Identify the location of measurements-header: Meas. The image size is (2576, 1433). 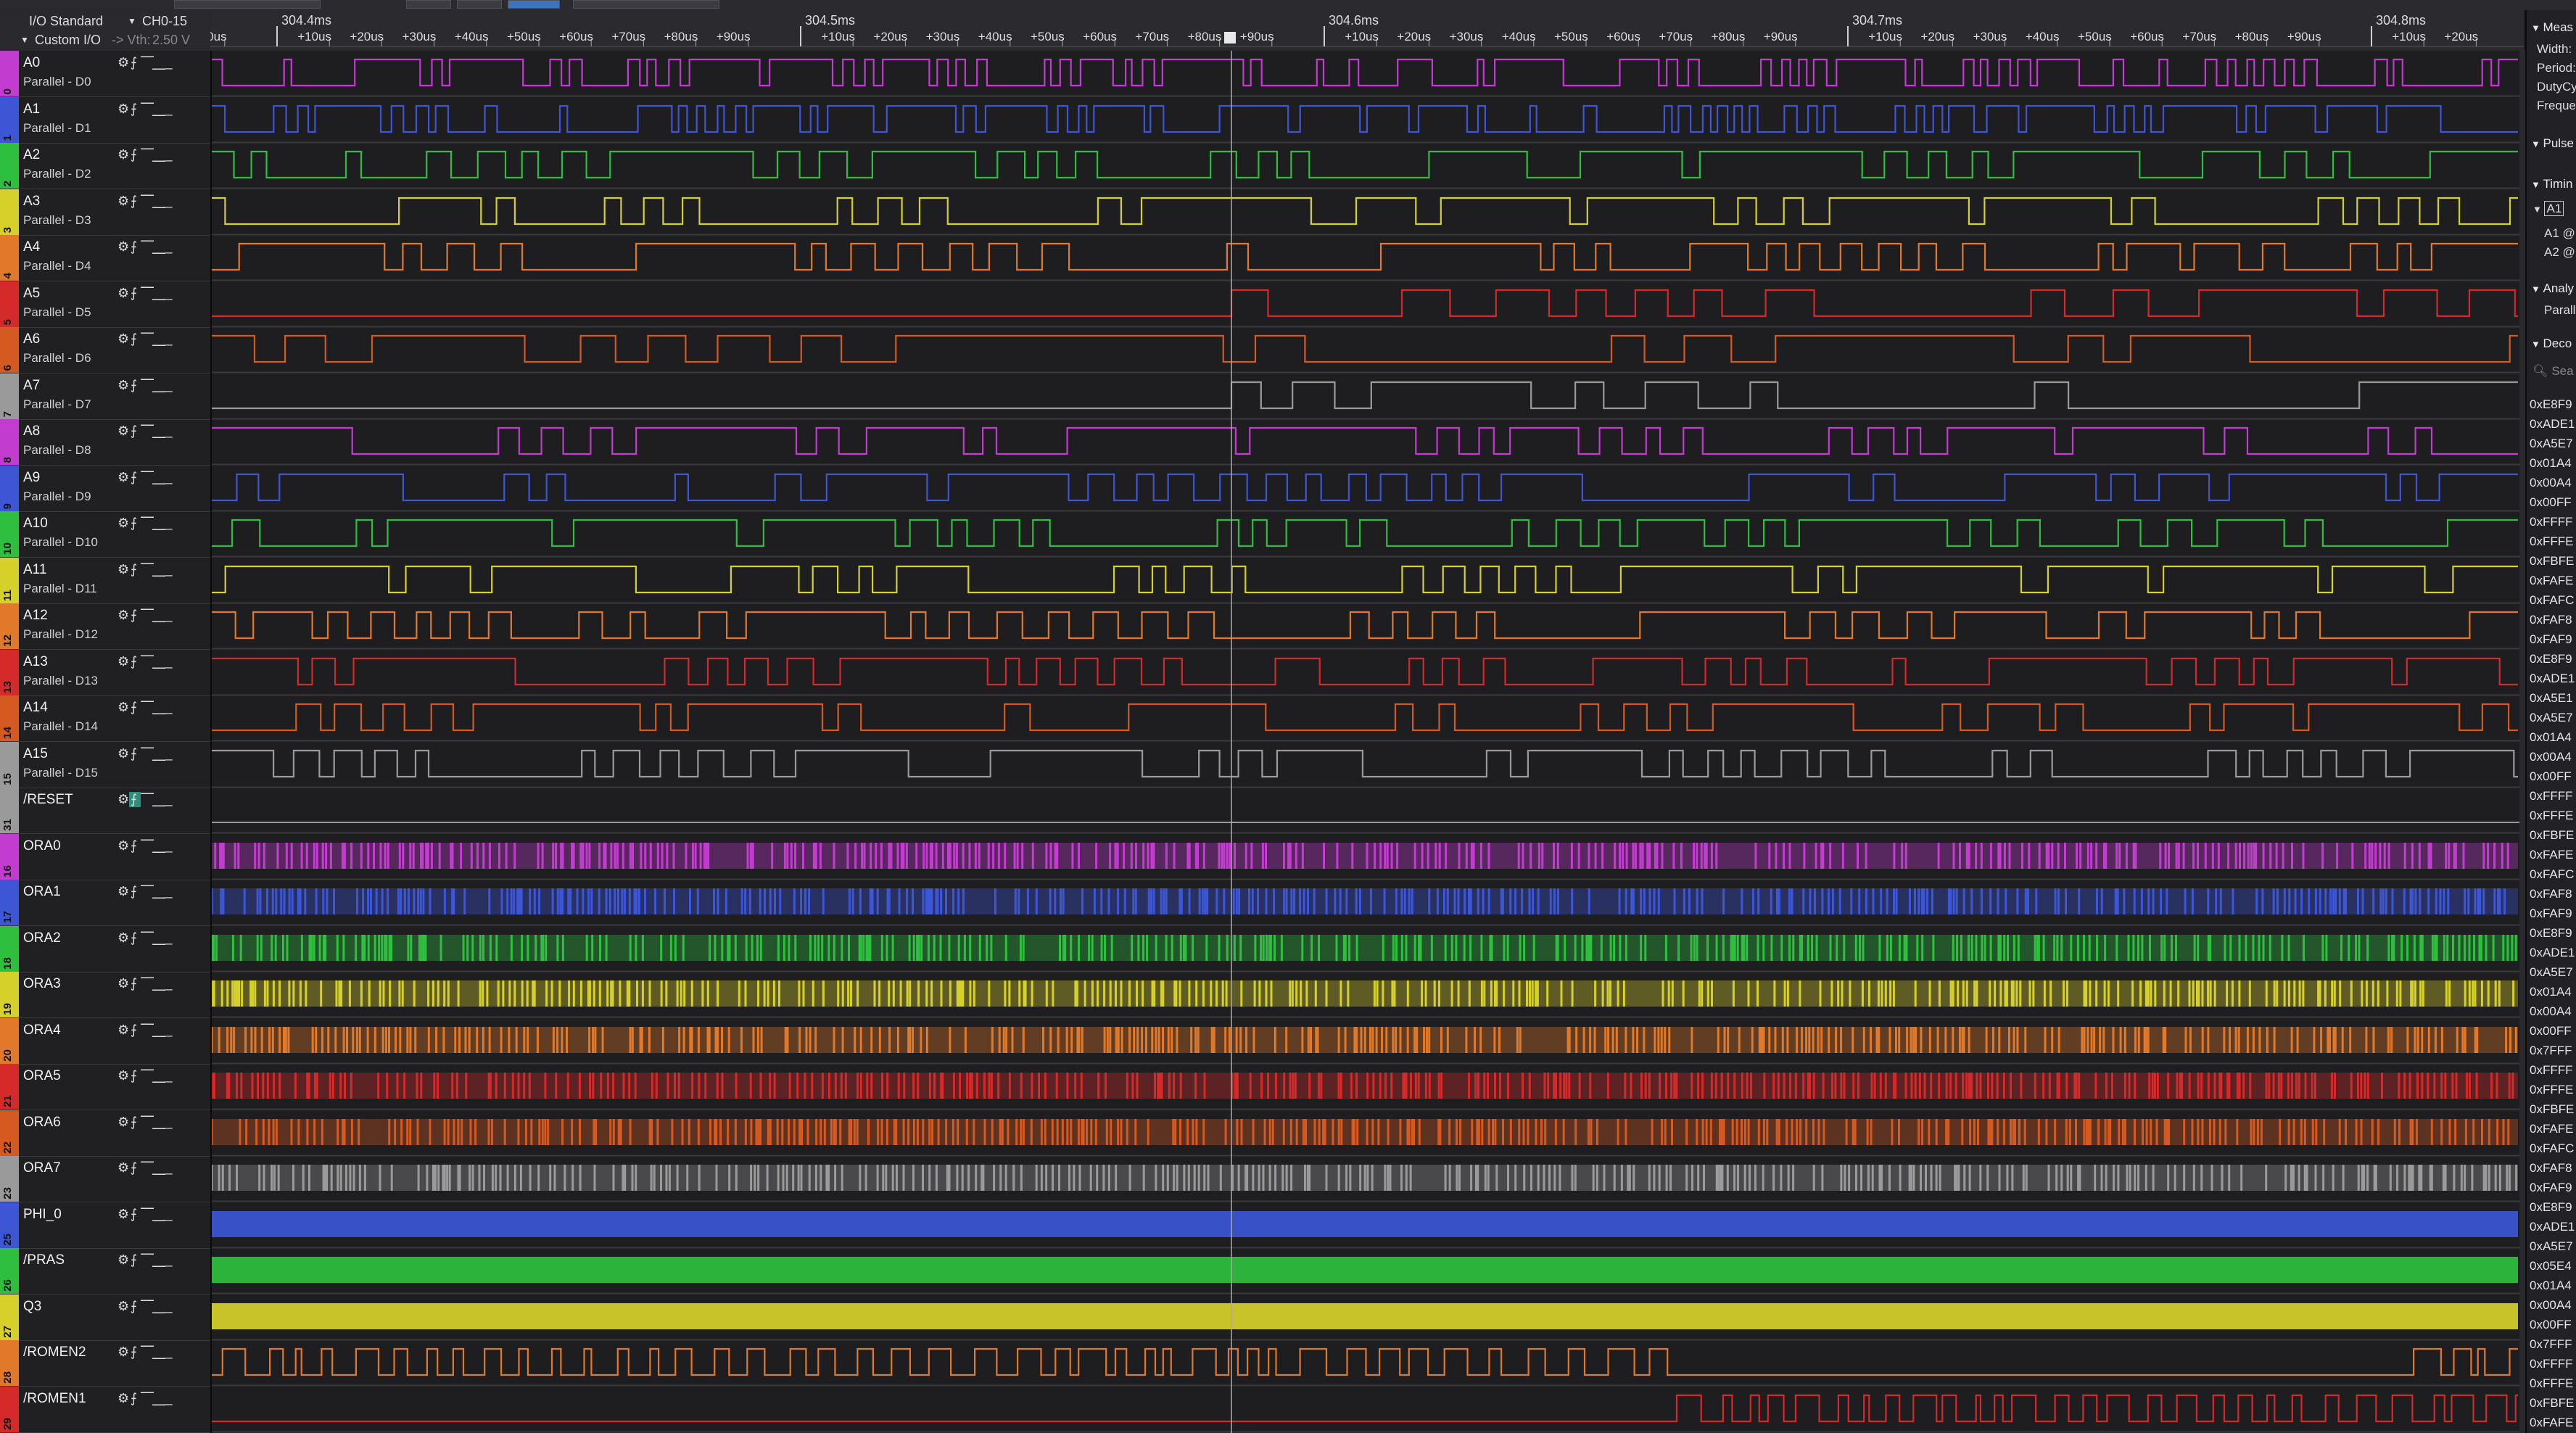
(2558, 27).